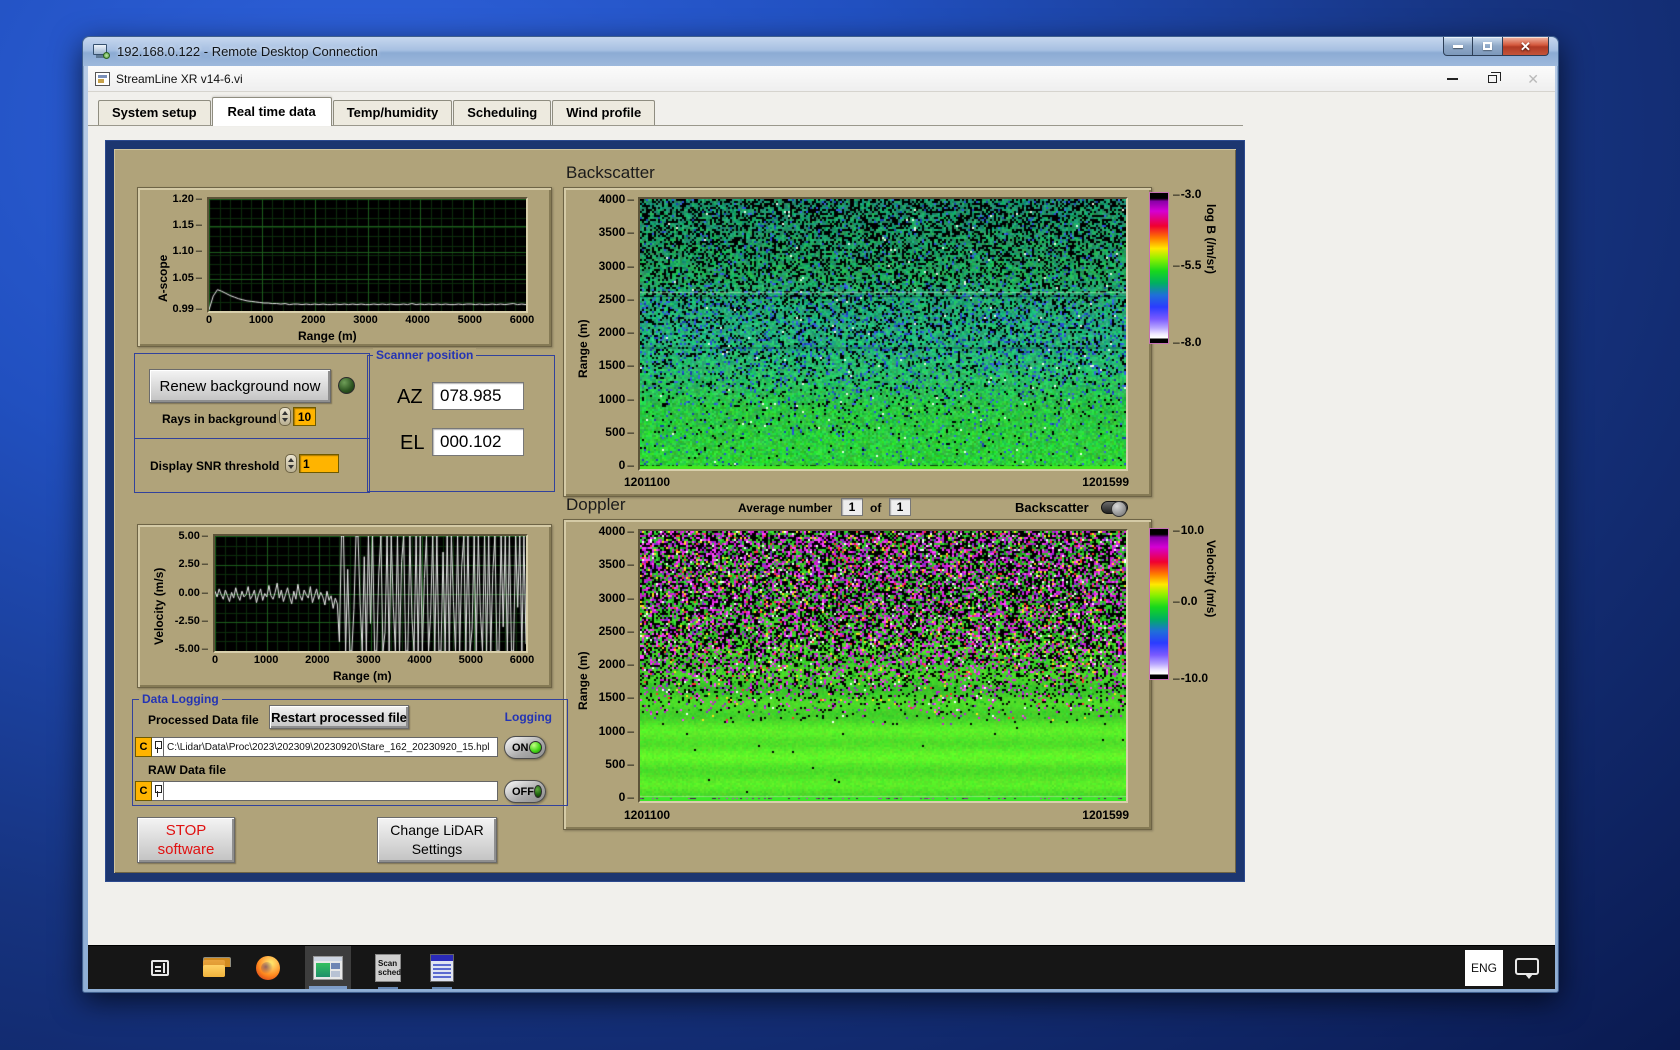 This screenshot has height=1050, width=1680. Describe the element at coordinates (1484, 968) in the screenshot. I see `language-indicator: ENG` at that location.